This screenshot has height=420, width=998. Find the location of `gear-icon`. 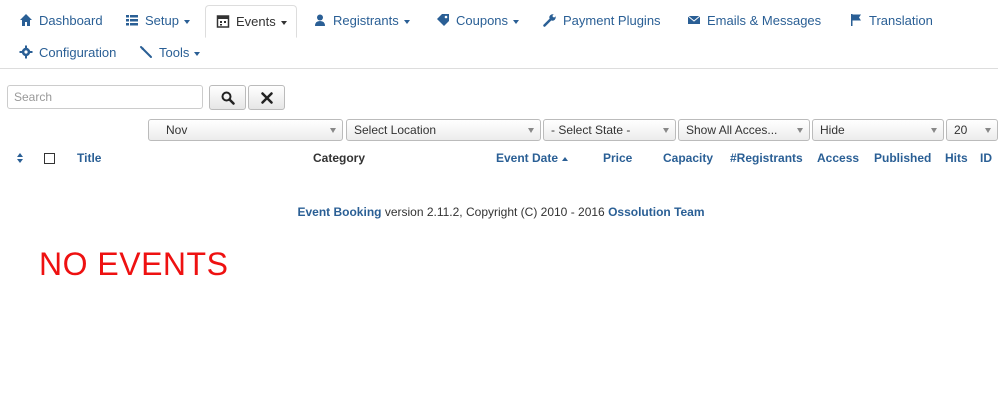

gear-icon is located at coordinates (26, 49).